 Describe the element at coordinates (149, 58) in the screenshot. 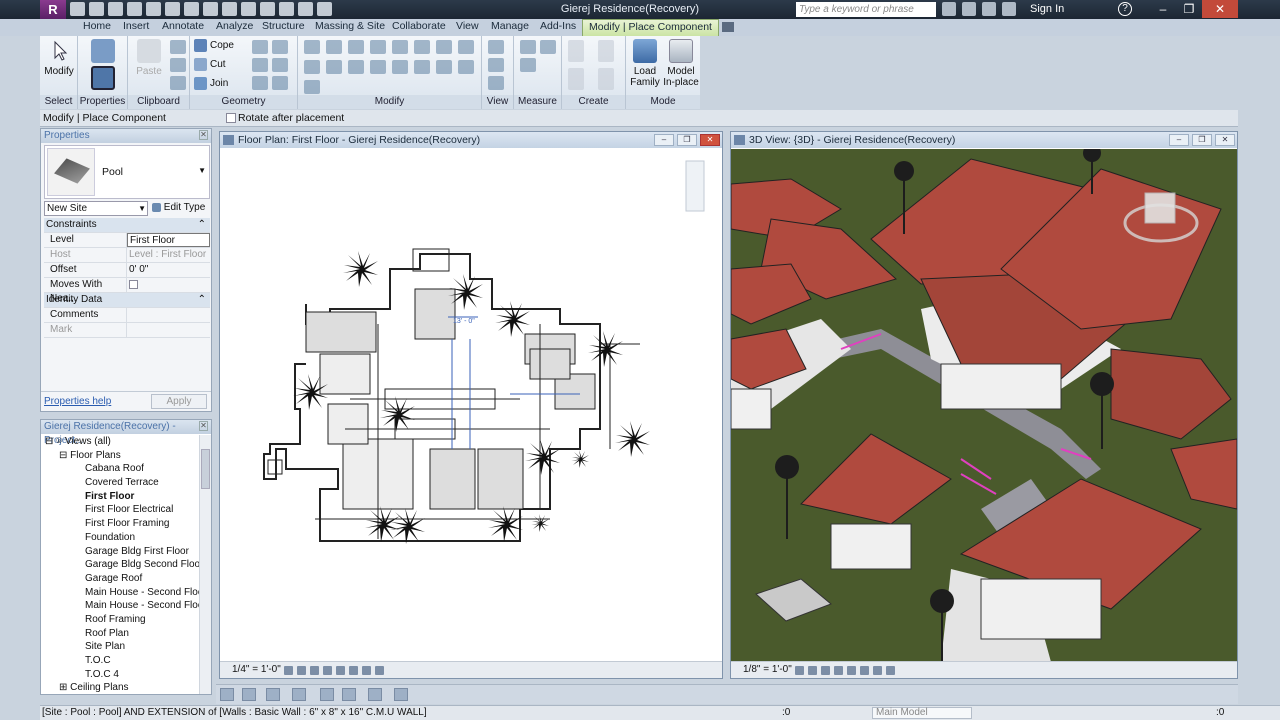

I see `paste-button: Paste` at that location.